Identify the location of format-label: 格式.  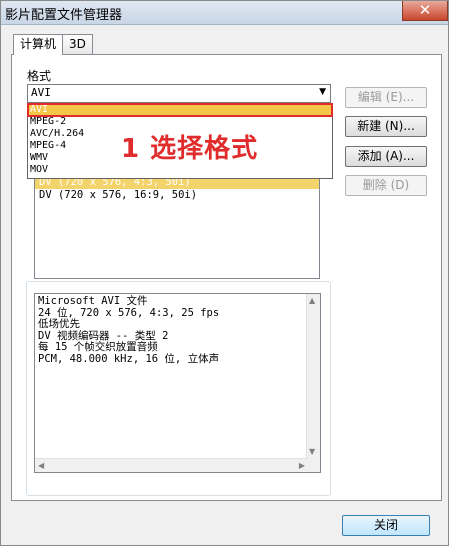
(39, 76).